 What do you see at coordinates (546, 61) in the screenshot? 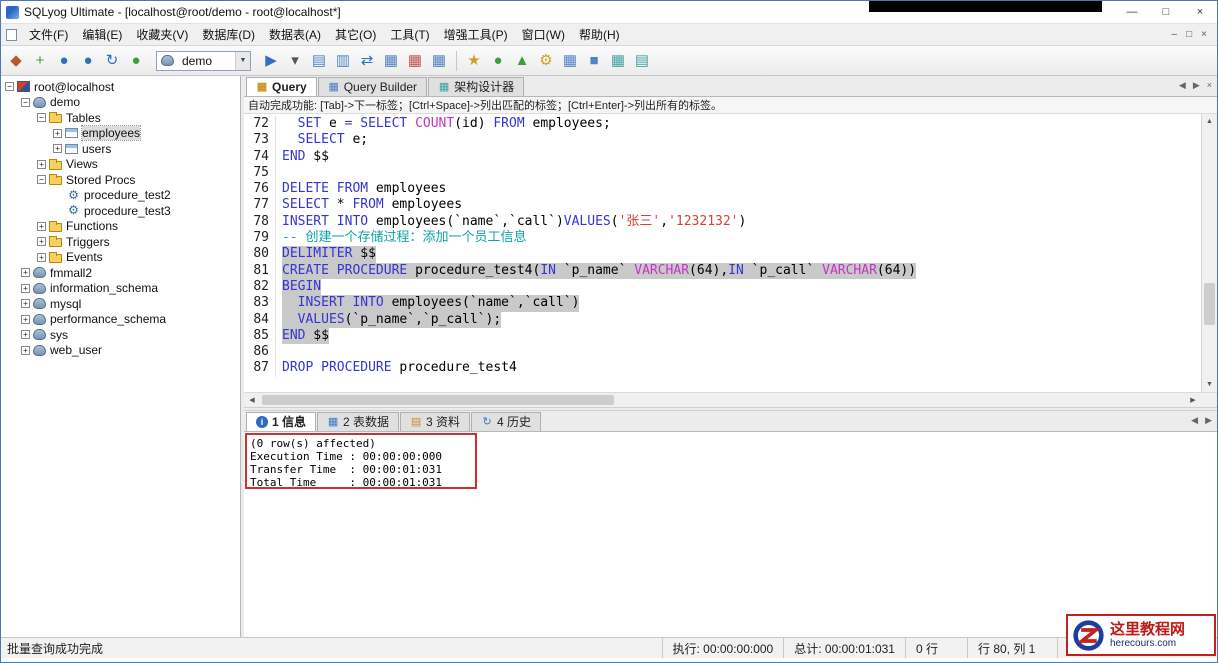
I see `settings-gear-icon: ⚙` at bounding box center [546, 61].